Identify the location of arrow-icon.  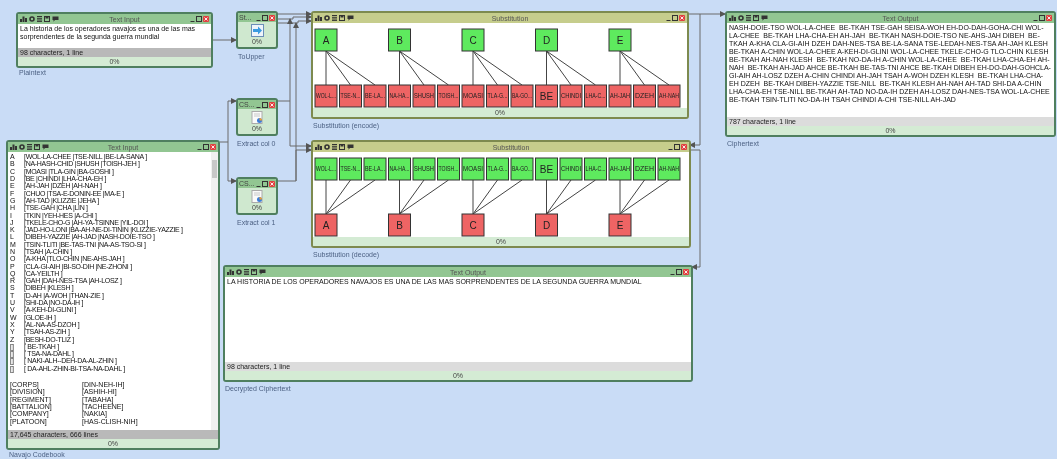
(257, 30).